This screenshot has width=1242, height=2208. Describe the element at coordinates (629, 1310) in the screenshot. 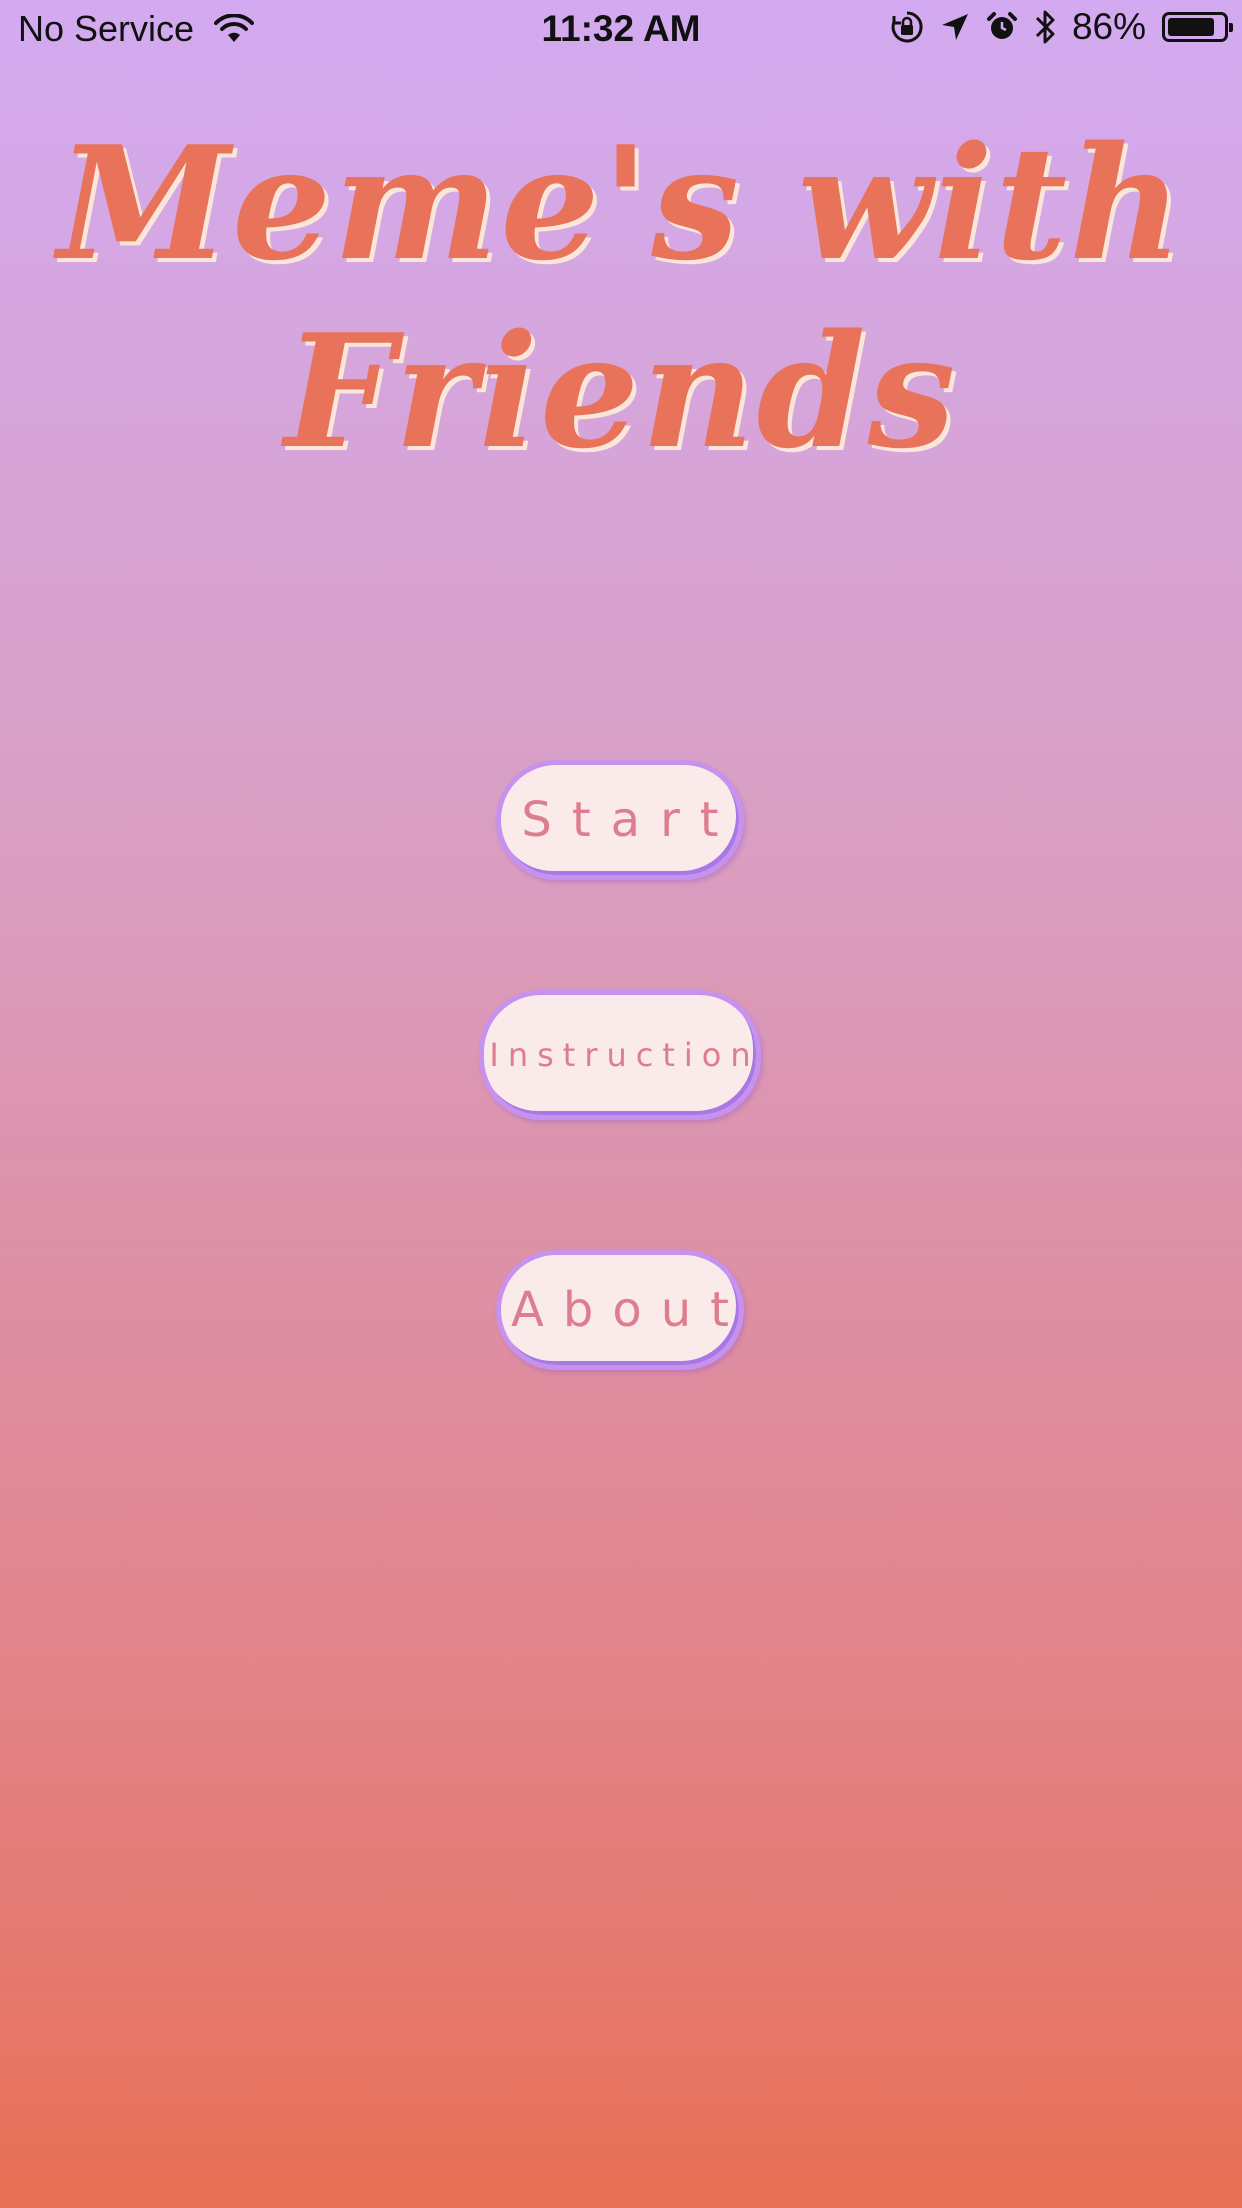

I see `about-button-label: About` at that location.